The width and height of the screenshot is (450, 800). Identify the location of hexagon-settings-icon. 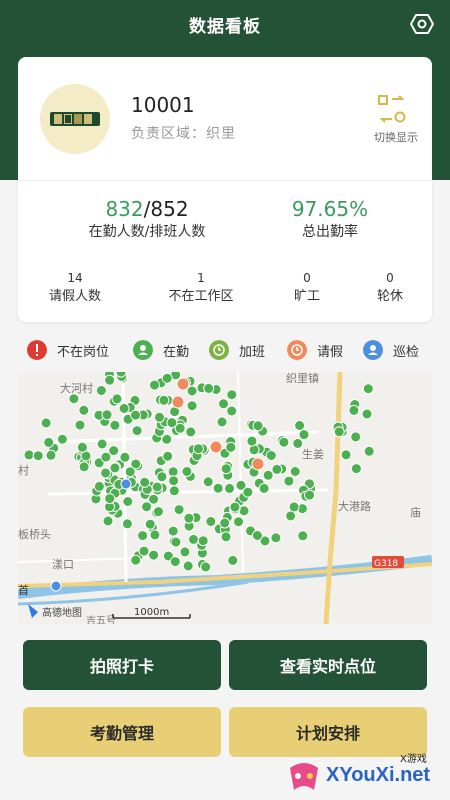
(422, 24).